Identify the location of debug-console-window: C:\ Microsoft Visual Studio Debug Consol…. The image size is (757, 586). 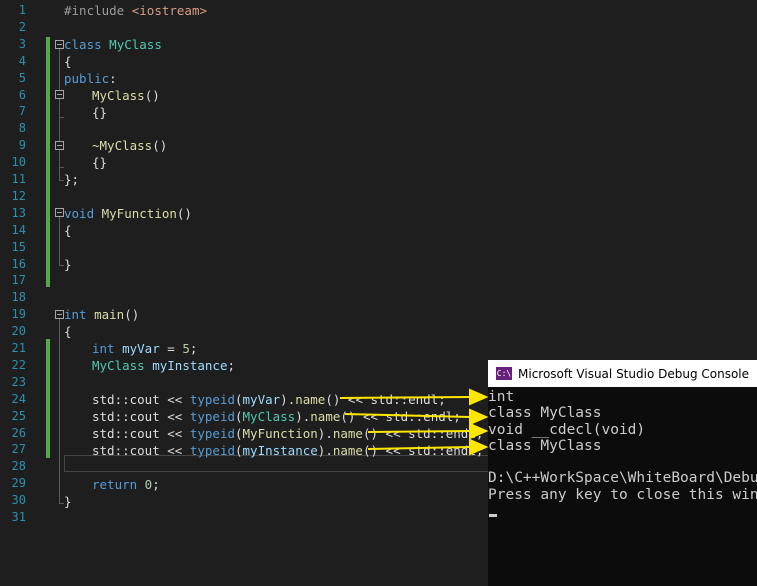
(622, 473).